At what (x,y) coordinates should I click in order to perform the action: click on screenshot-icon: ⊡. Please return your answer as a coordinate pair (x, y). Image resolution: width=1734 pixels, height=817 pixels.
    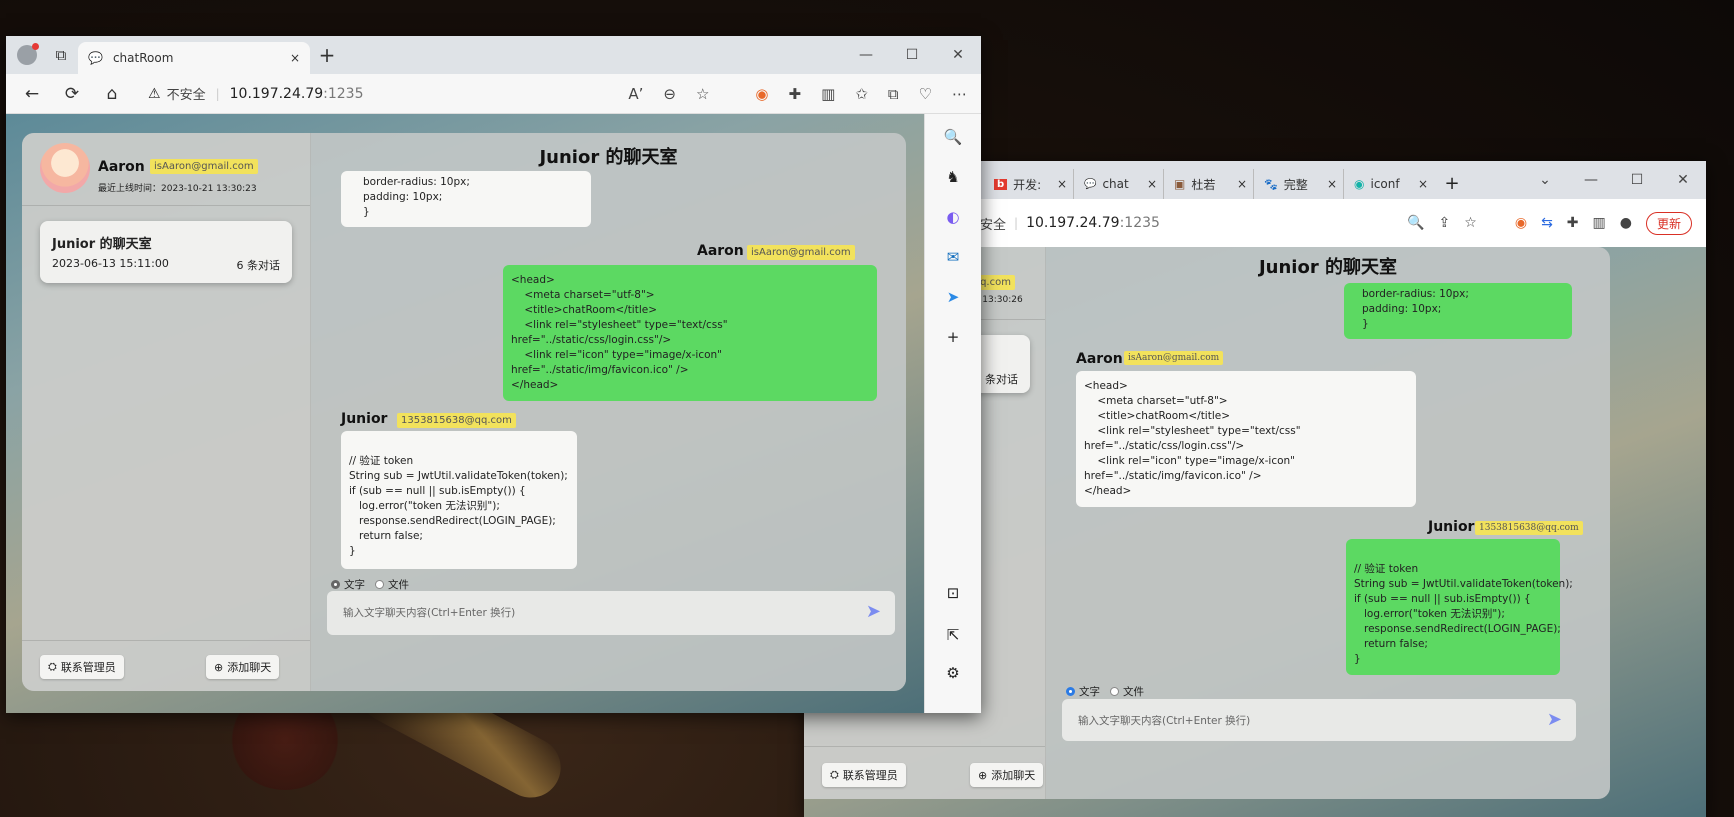
    Looking at the image, I should click on (953, 593).